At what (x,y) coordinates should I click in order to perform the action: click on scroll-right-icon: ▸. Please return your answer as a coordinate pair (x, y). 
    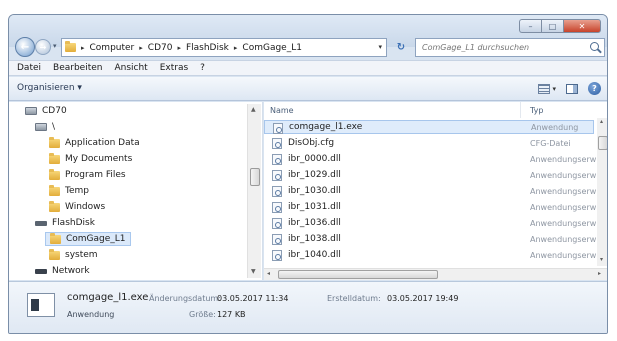
    Looking at the image, I should click on (599, 273).